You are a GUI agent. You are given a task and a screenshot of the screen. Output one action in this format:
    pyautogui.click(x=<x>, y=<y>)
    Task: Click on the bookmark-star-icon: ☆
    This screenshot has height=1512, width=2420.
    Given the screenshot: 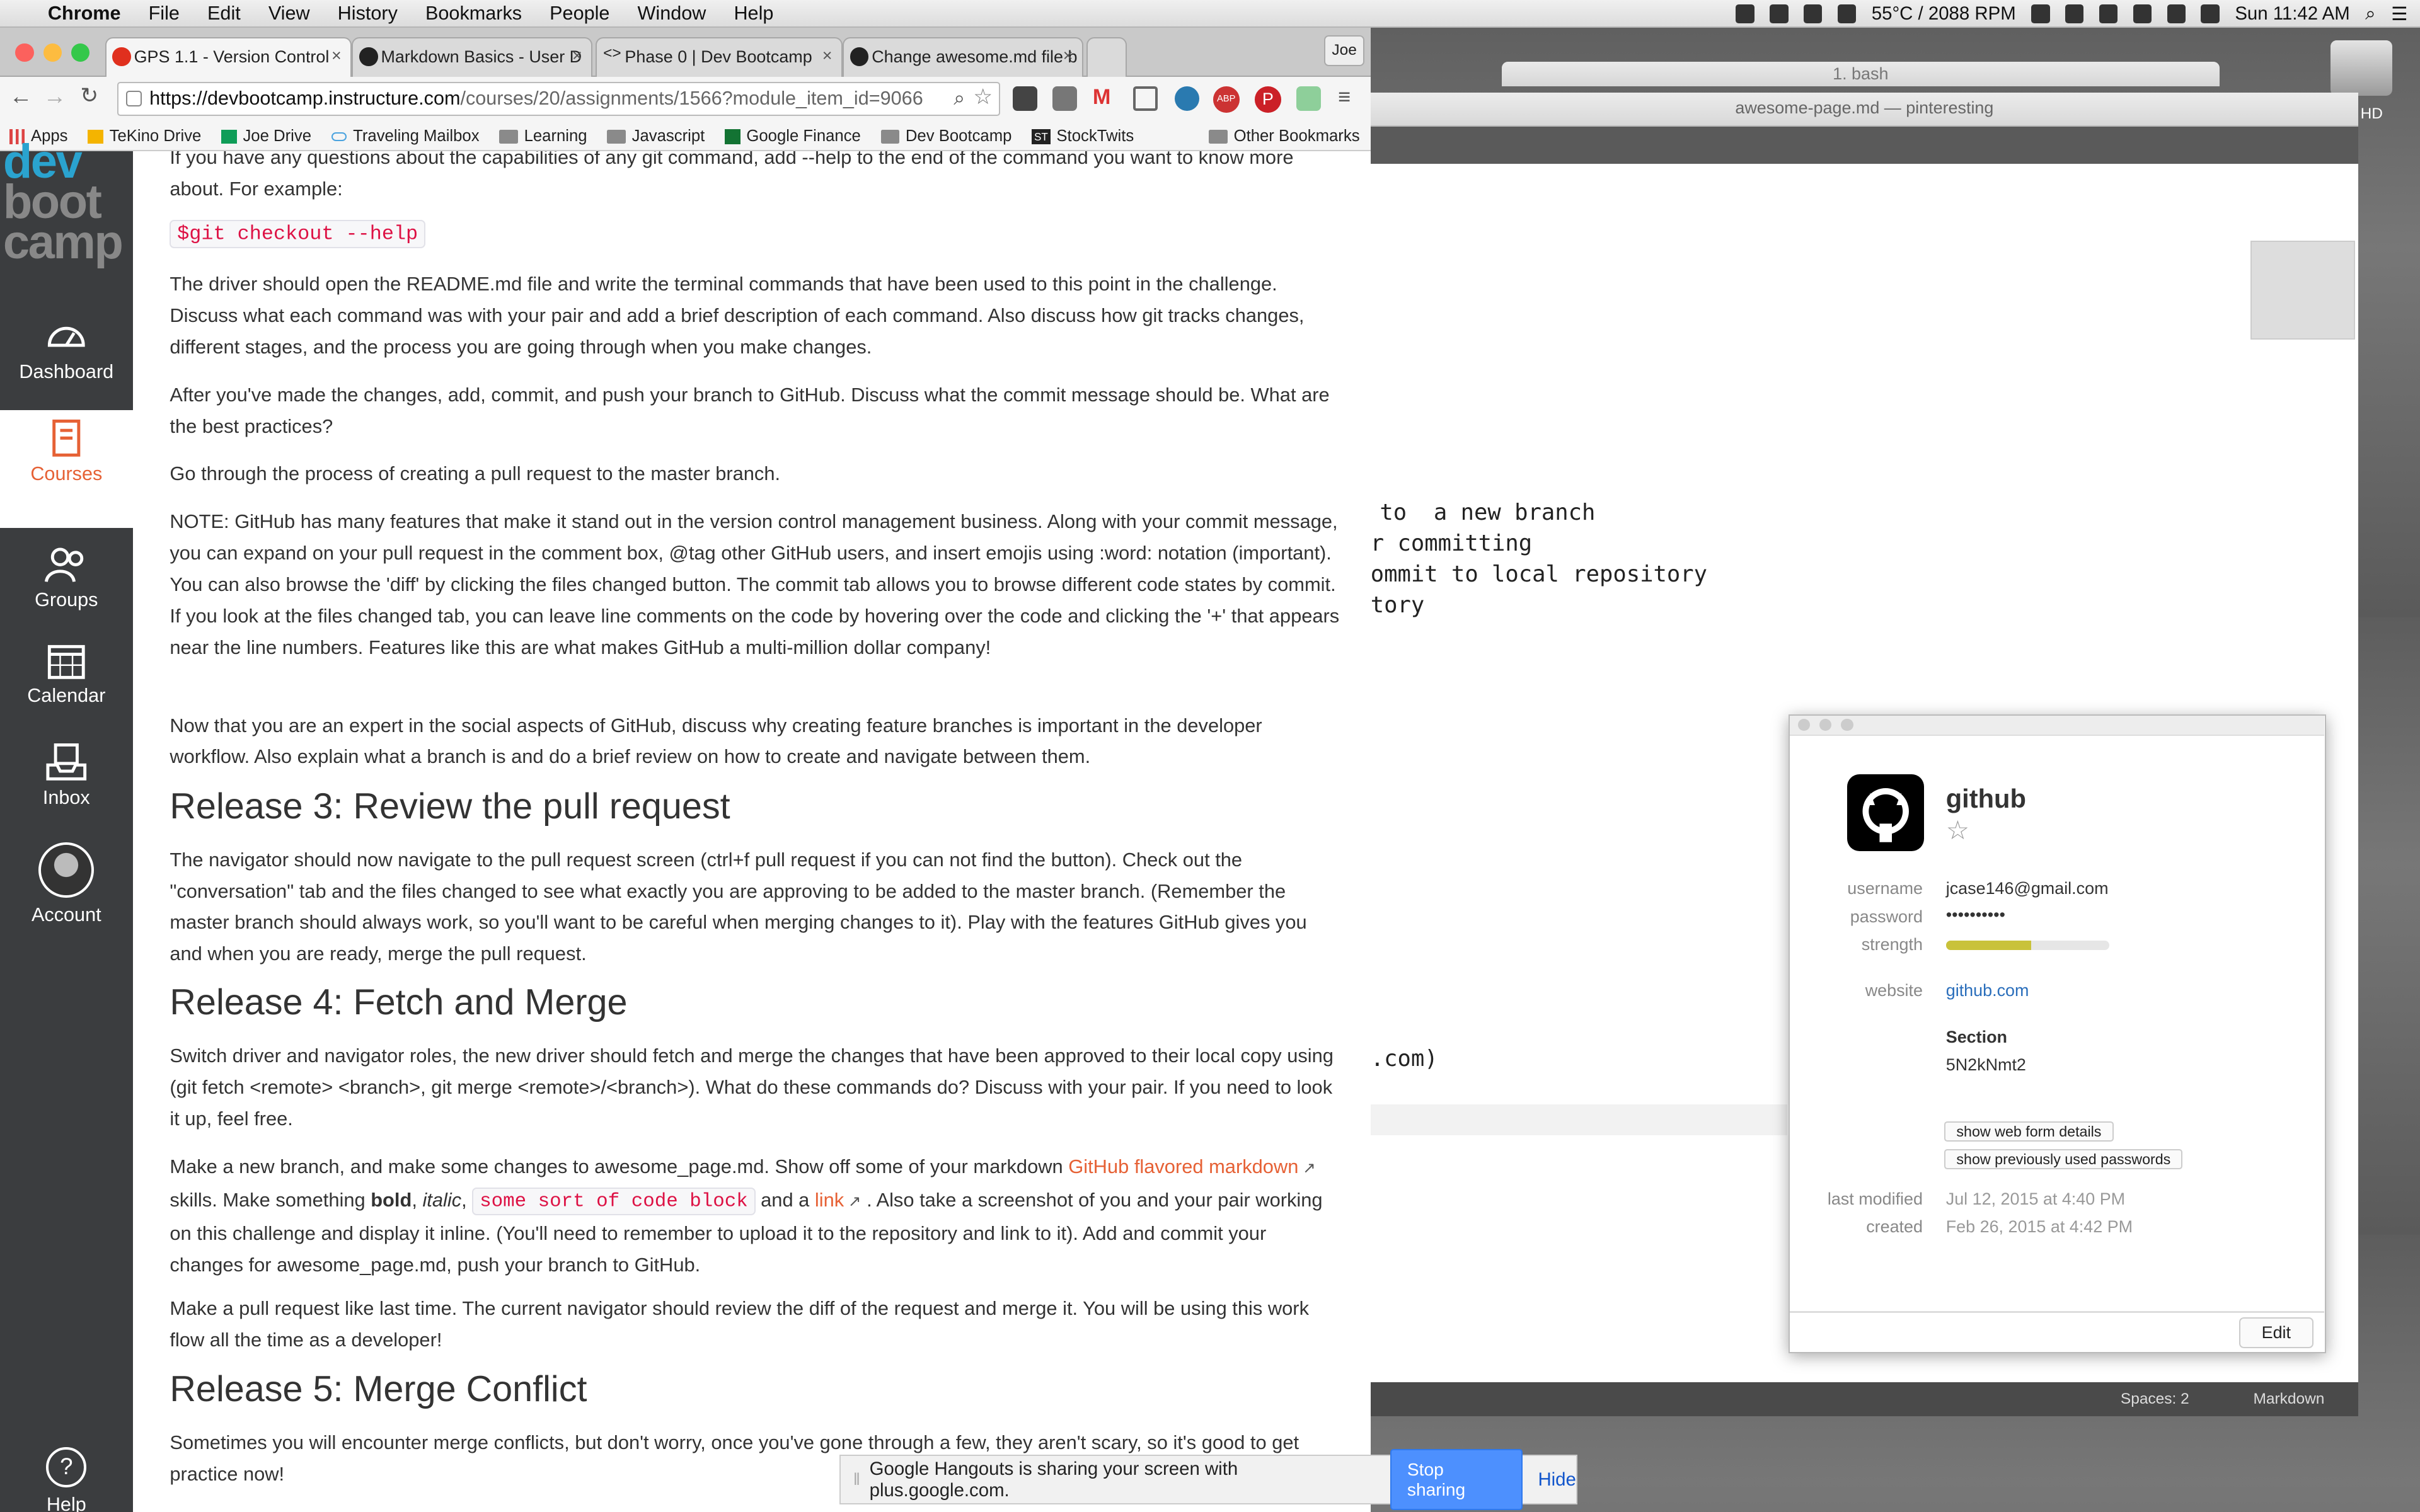 What is the action you would take?
    pyautogui.click(x=983, y=97)
    